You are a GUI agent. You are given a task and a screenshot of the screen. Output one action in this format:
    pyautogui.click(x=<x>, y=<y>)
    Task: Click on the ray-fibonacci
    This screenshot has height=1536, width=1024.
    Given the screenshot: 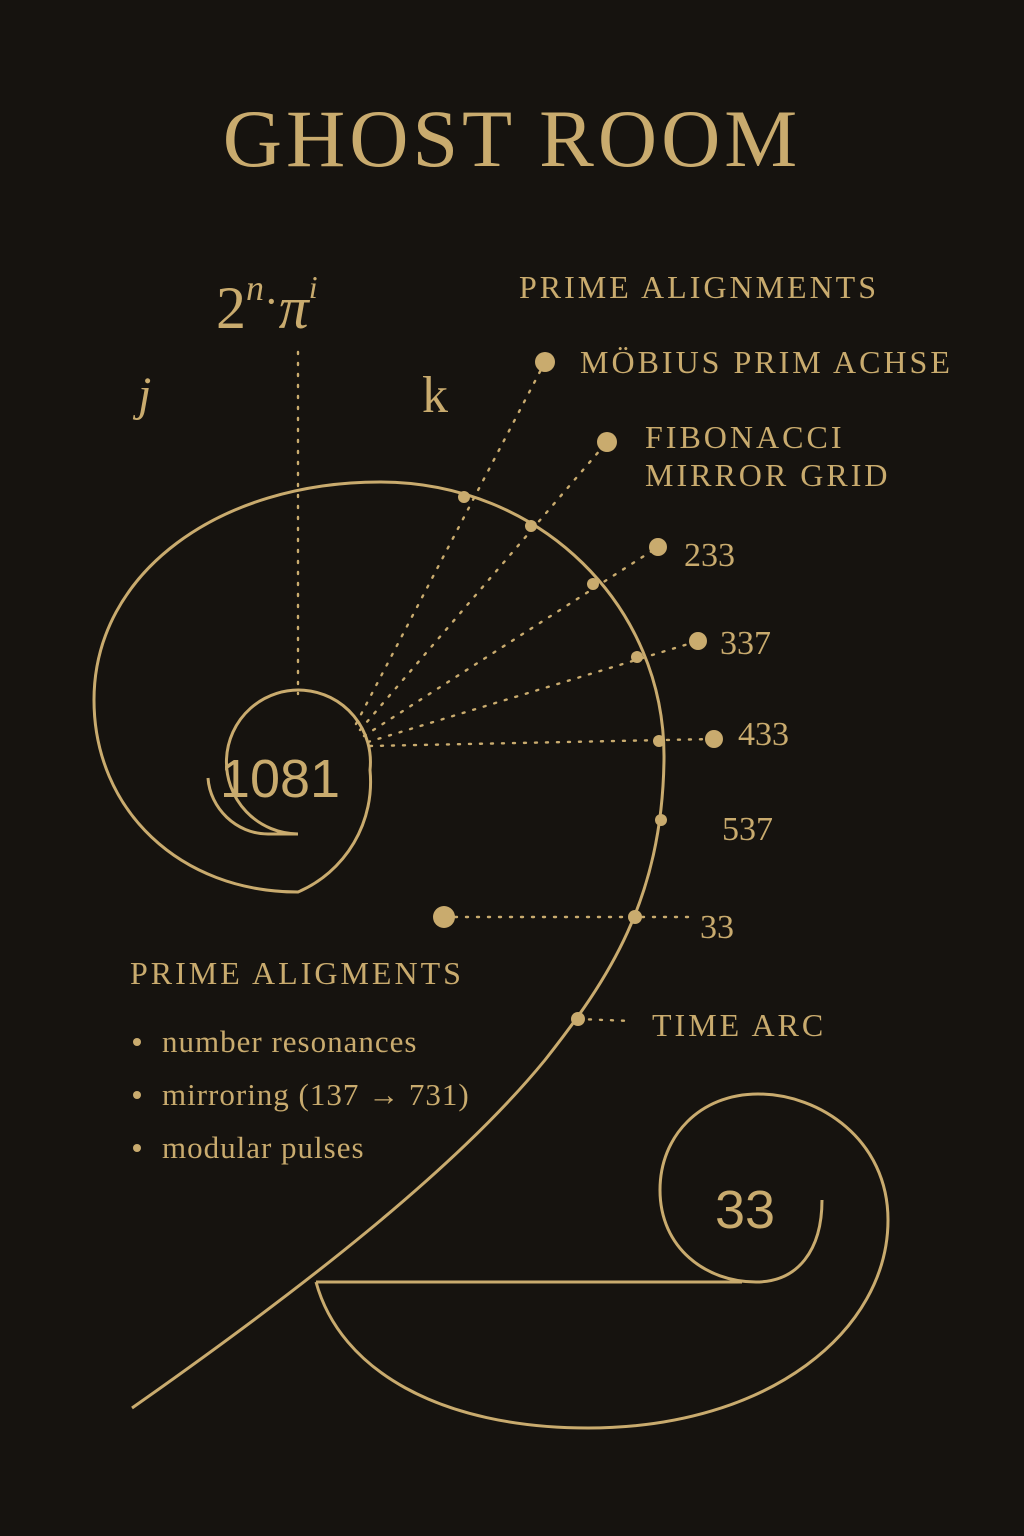 What is the action you would take?
    pyautogui.click(x=483, y=586)
    